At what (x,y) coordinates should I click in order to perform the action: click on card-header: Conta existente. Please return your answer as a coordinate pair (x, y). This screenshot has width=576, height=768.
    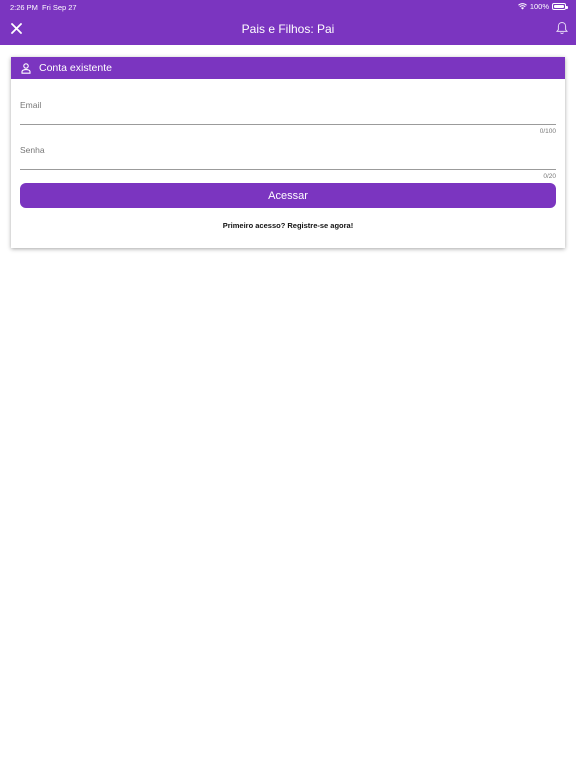
    Looking at the image, I should click on (288, 68).